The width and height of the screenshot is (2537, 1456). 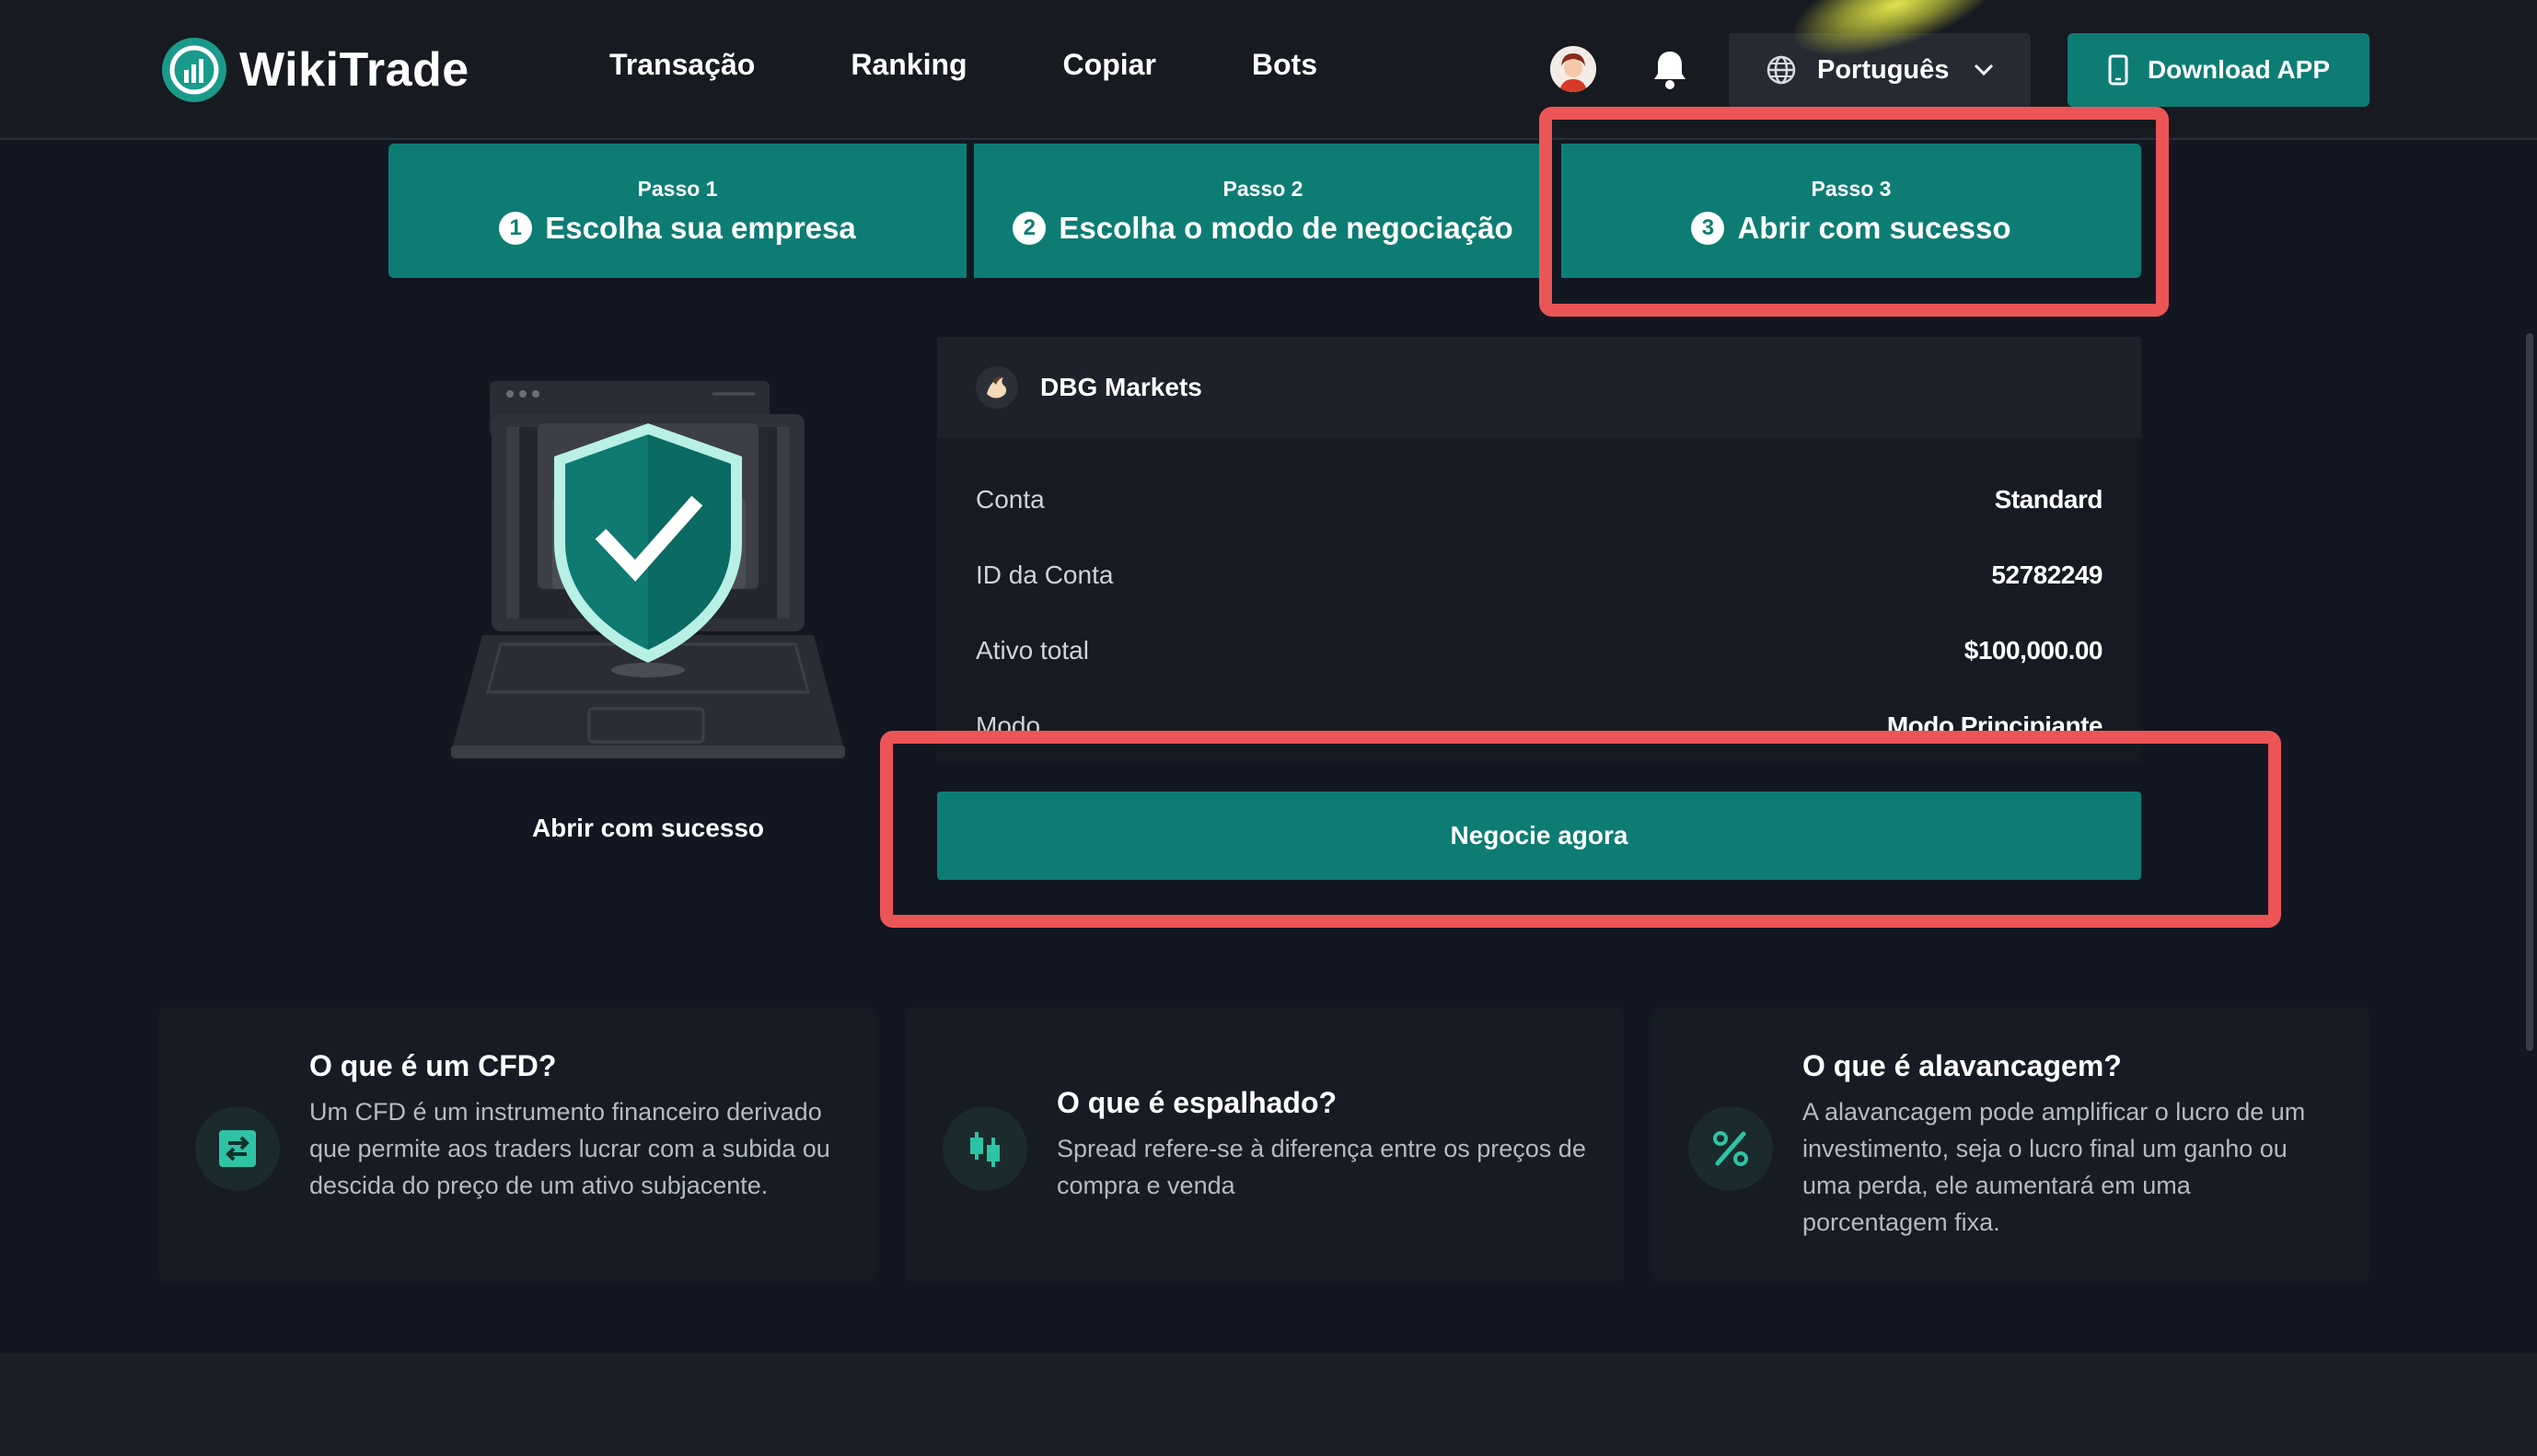 What do you see at coordinates (1539, 650) in the screenshot?
I see `account-row-total-assets: Ativo total $100,000.00` at bounding box center [1539, 650].